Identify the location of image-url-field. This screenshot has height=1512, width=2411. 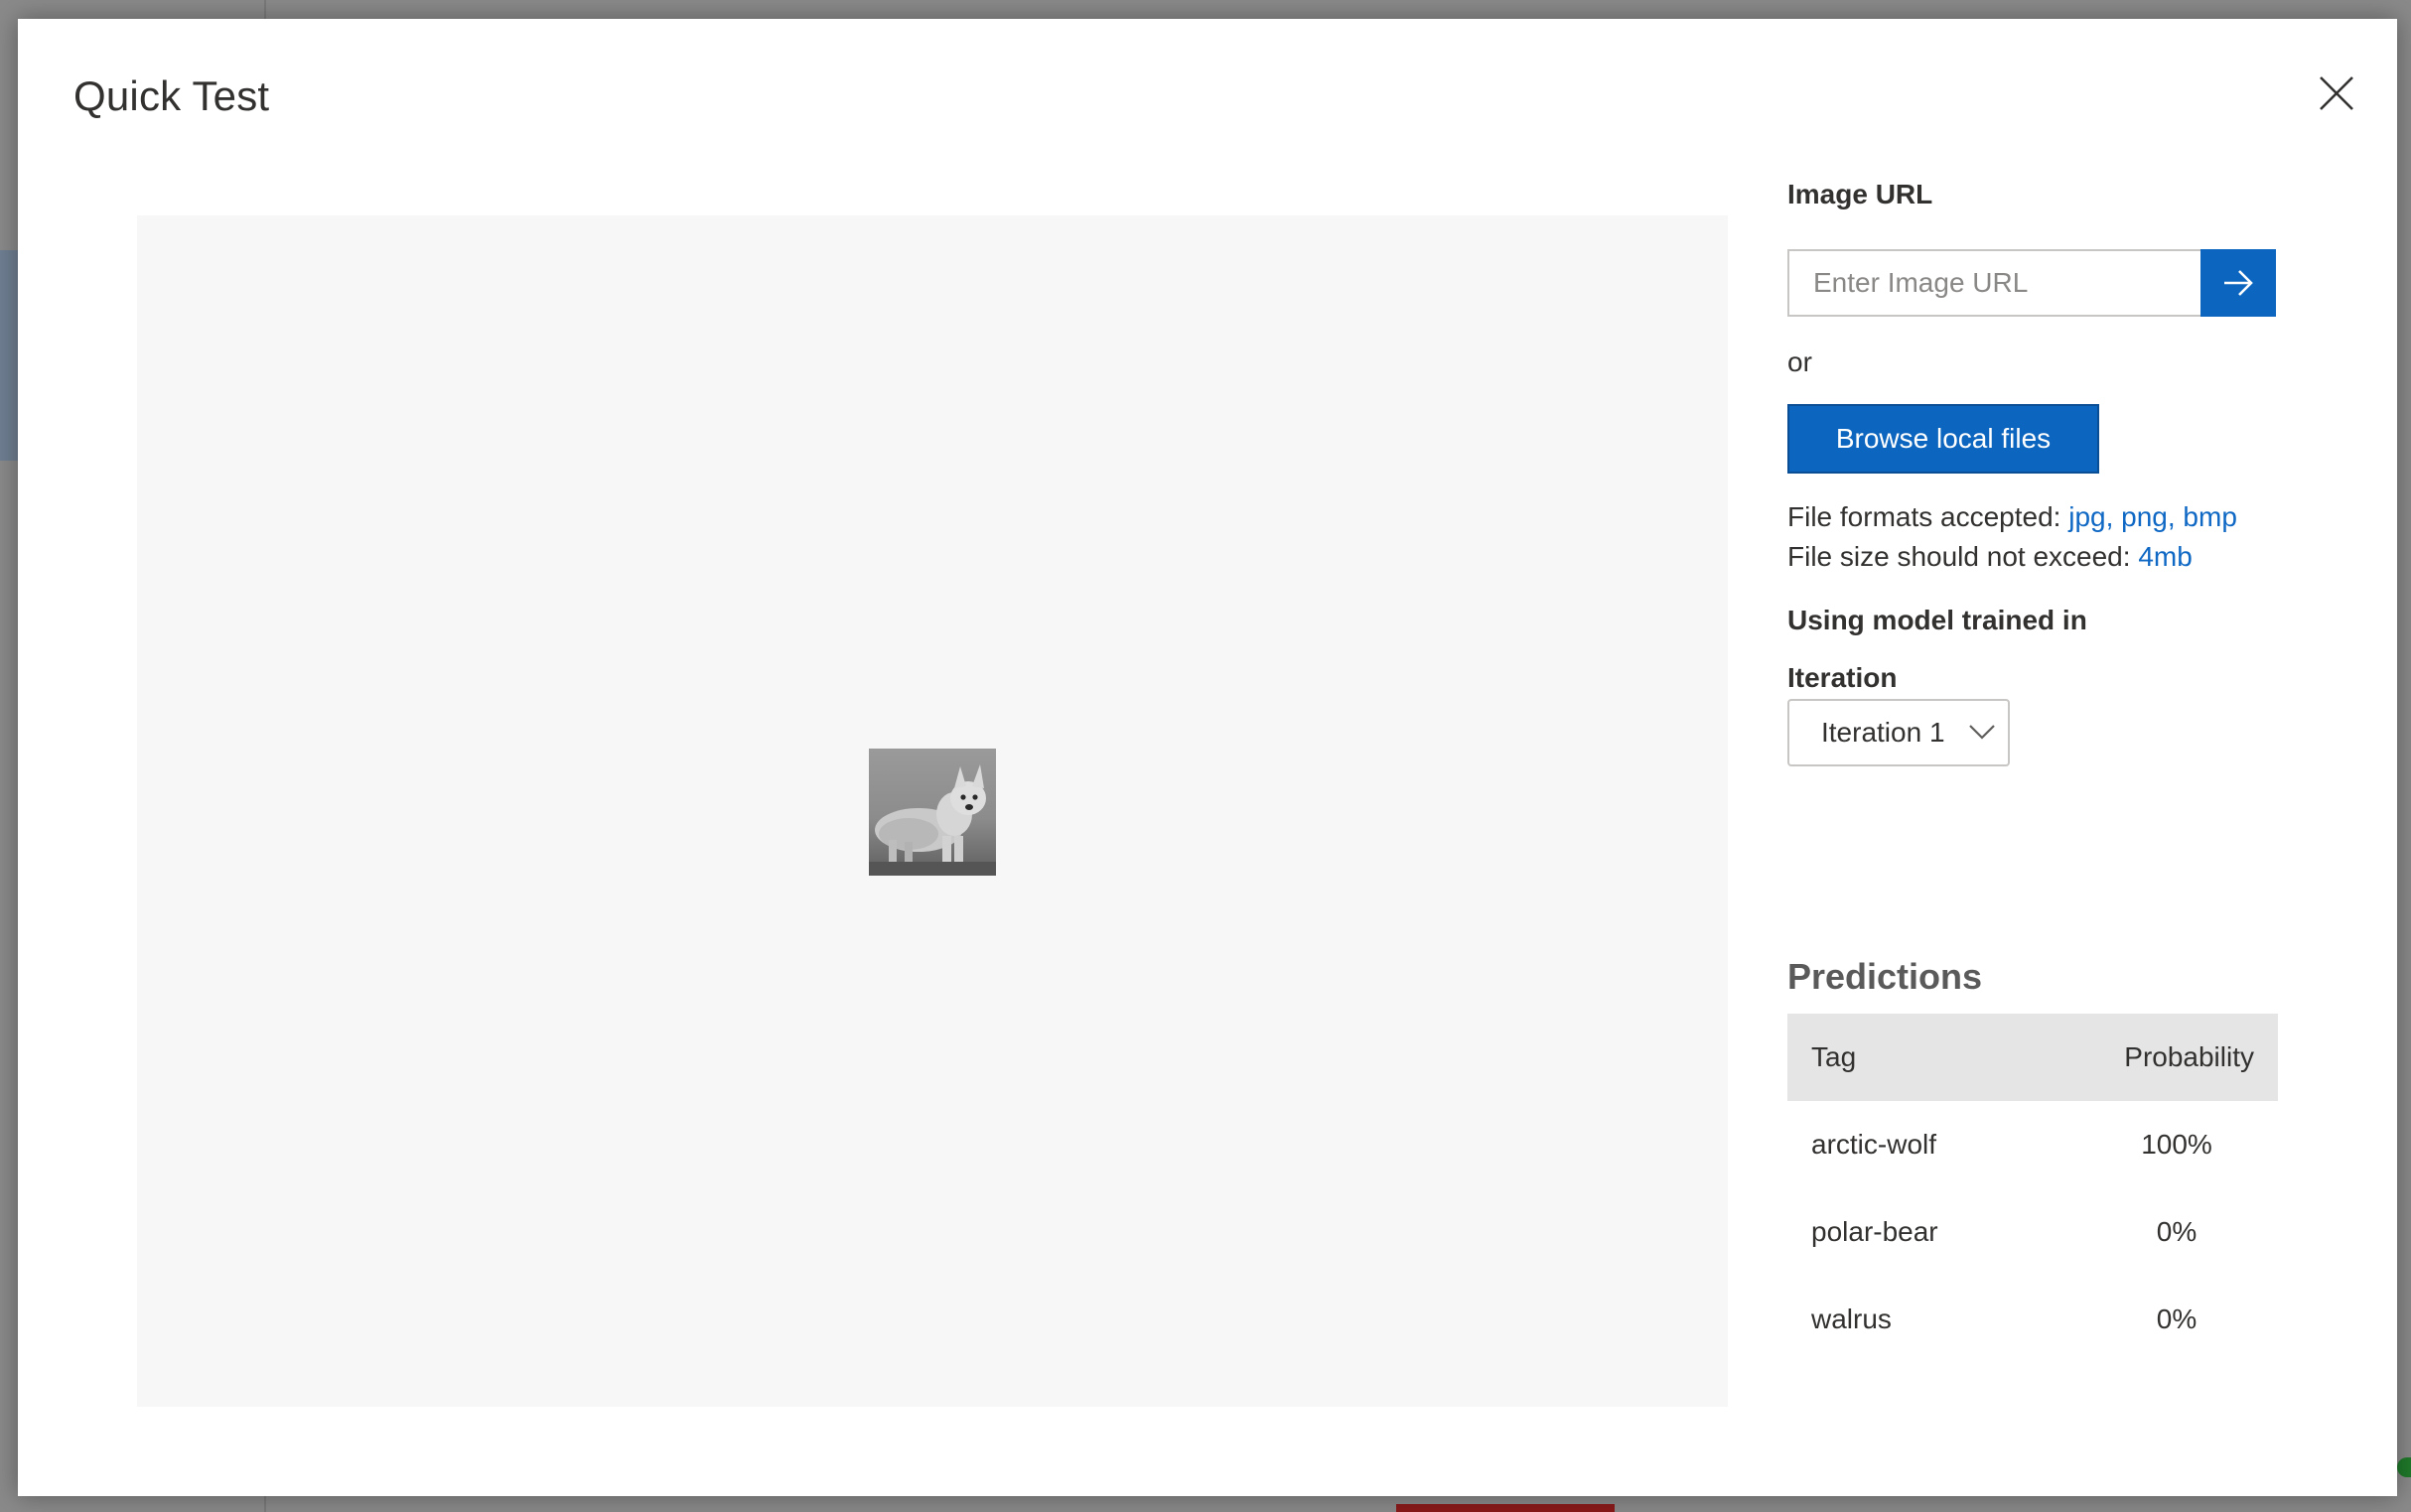
(1993, 283).